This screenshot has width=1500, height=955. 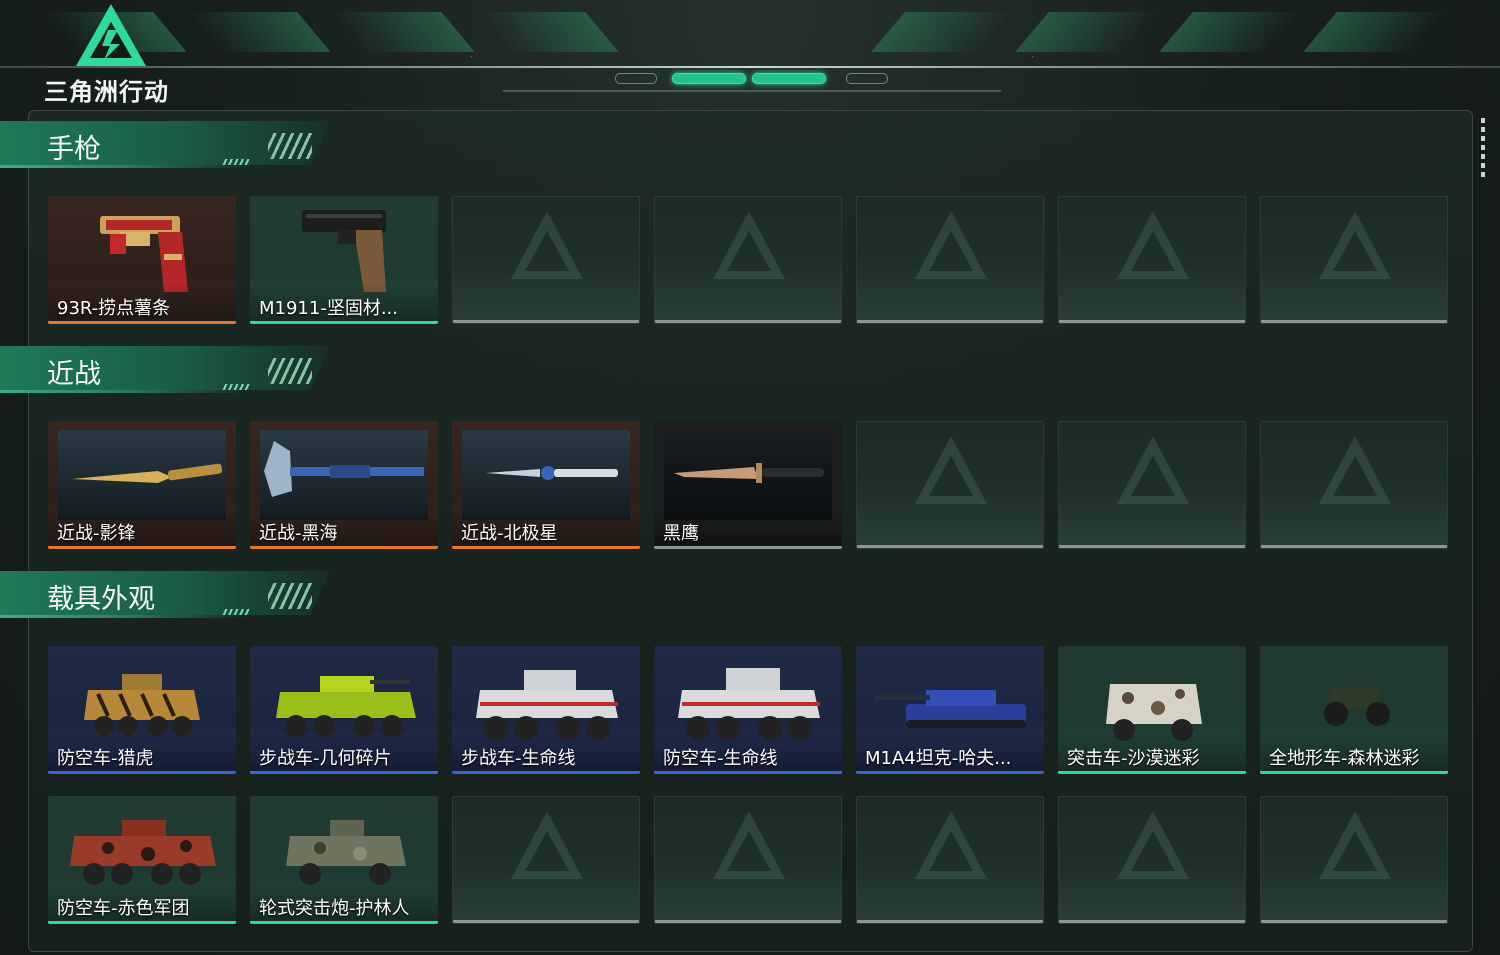 I want to click on item-label: 步战车-生命线, so click(x=518, y=758).